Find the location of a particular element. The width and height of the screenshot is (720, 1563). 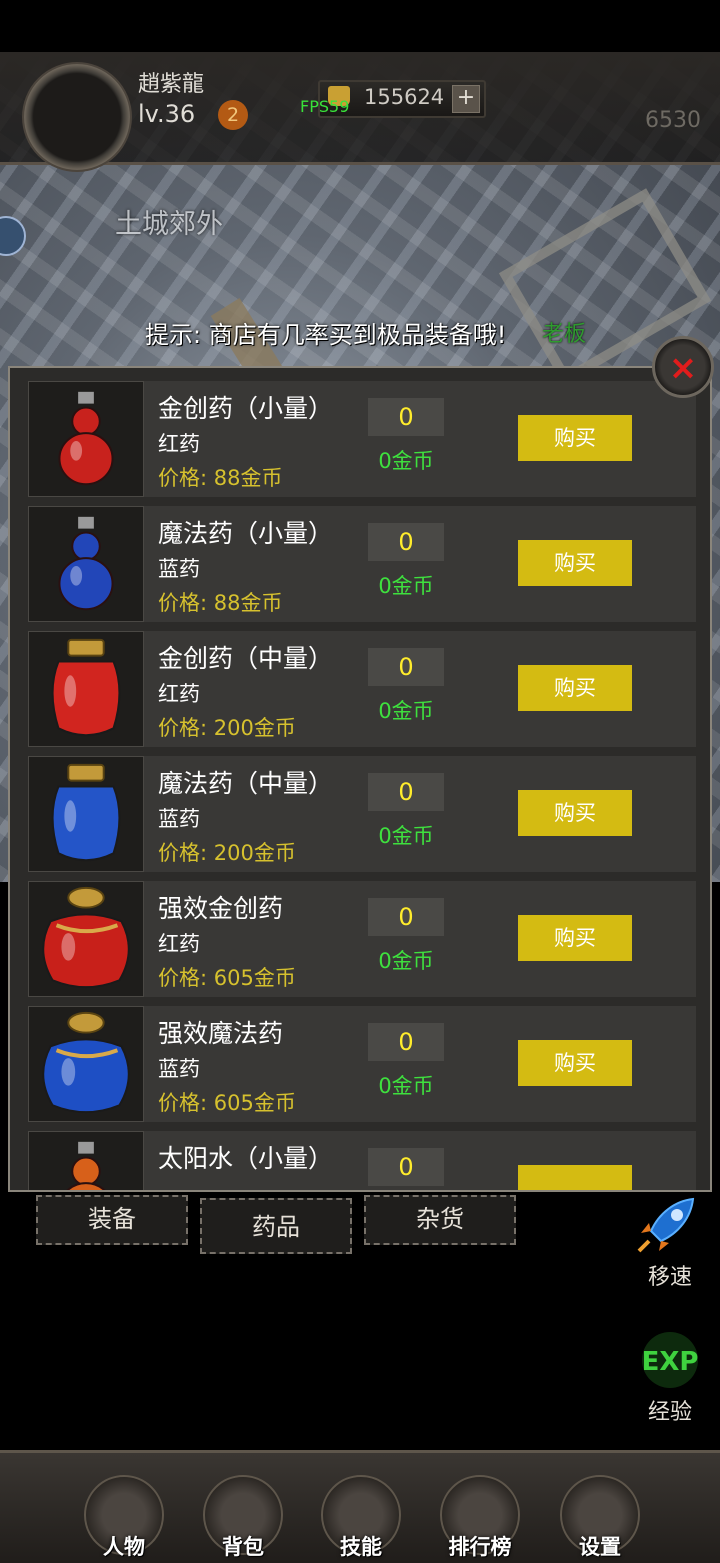

shop-tip: 提示: 商店有几率买到极品装备哦! is located at coordinates (326, 335).